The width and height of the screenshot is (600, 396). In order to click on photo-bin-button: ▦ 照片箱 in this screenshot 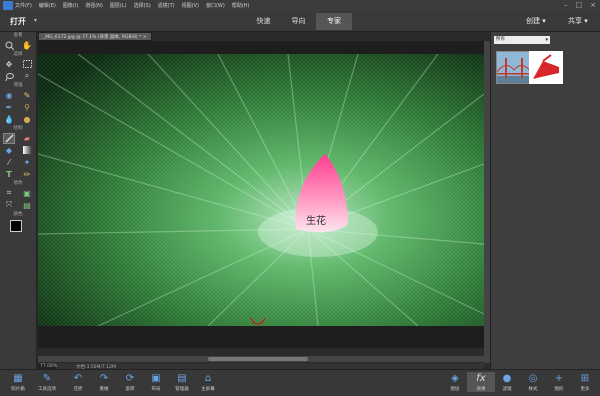, I will do `click(18, 382)`.